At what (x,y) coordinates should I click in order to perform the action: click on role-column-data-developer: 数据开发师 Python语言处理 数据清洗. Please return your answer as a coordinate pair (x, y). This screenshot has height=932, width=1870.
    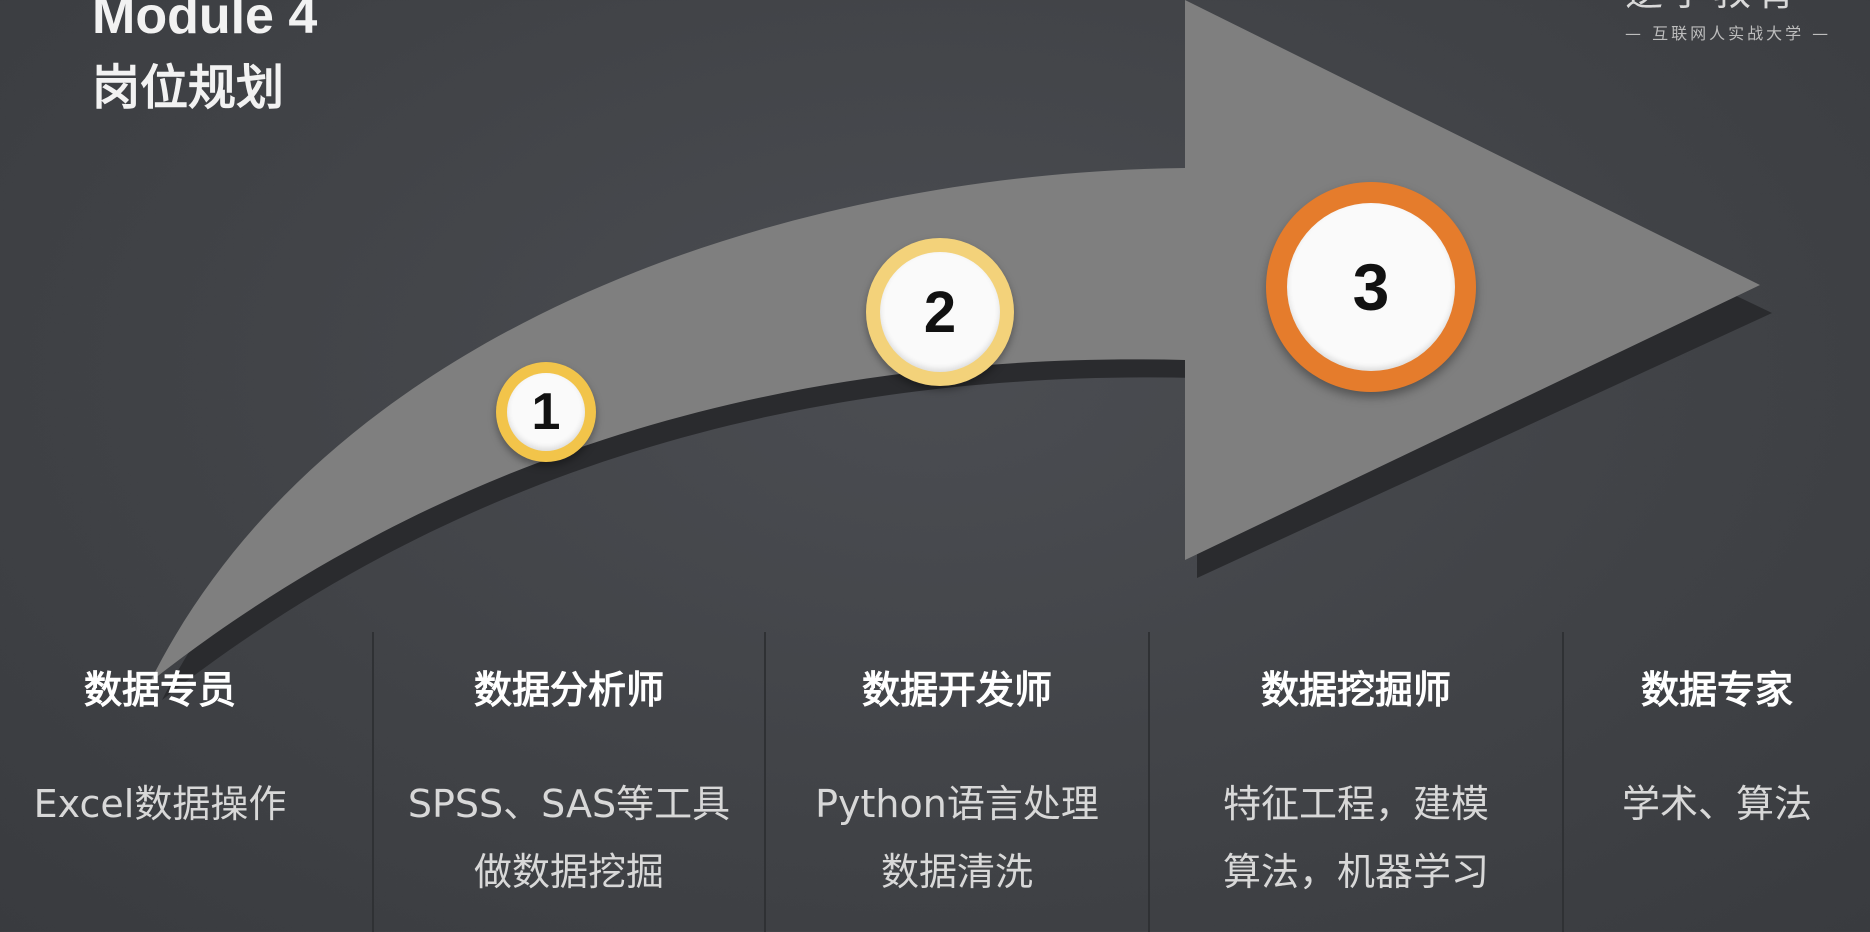
    Looking at the image, I should click on (957, 782).